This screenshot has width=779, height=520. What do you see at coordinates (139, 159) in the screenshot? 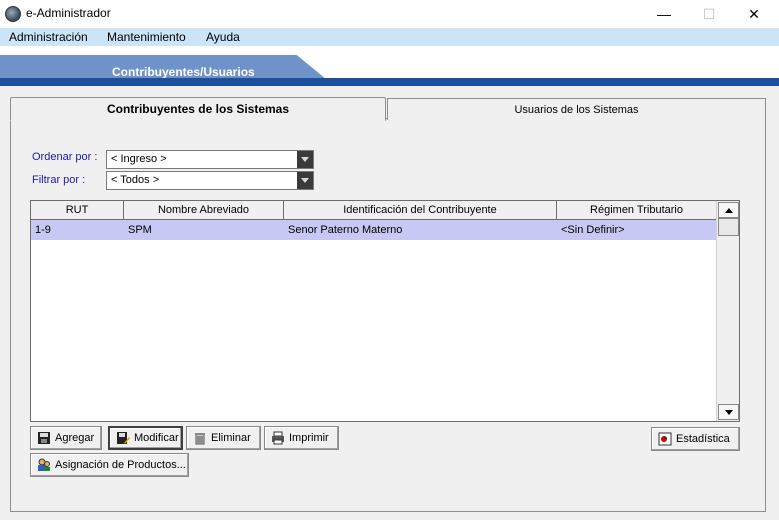
I see `order-select-value: < Ingreso >` at bounding box center [139, 159].